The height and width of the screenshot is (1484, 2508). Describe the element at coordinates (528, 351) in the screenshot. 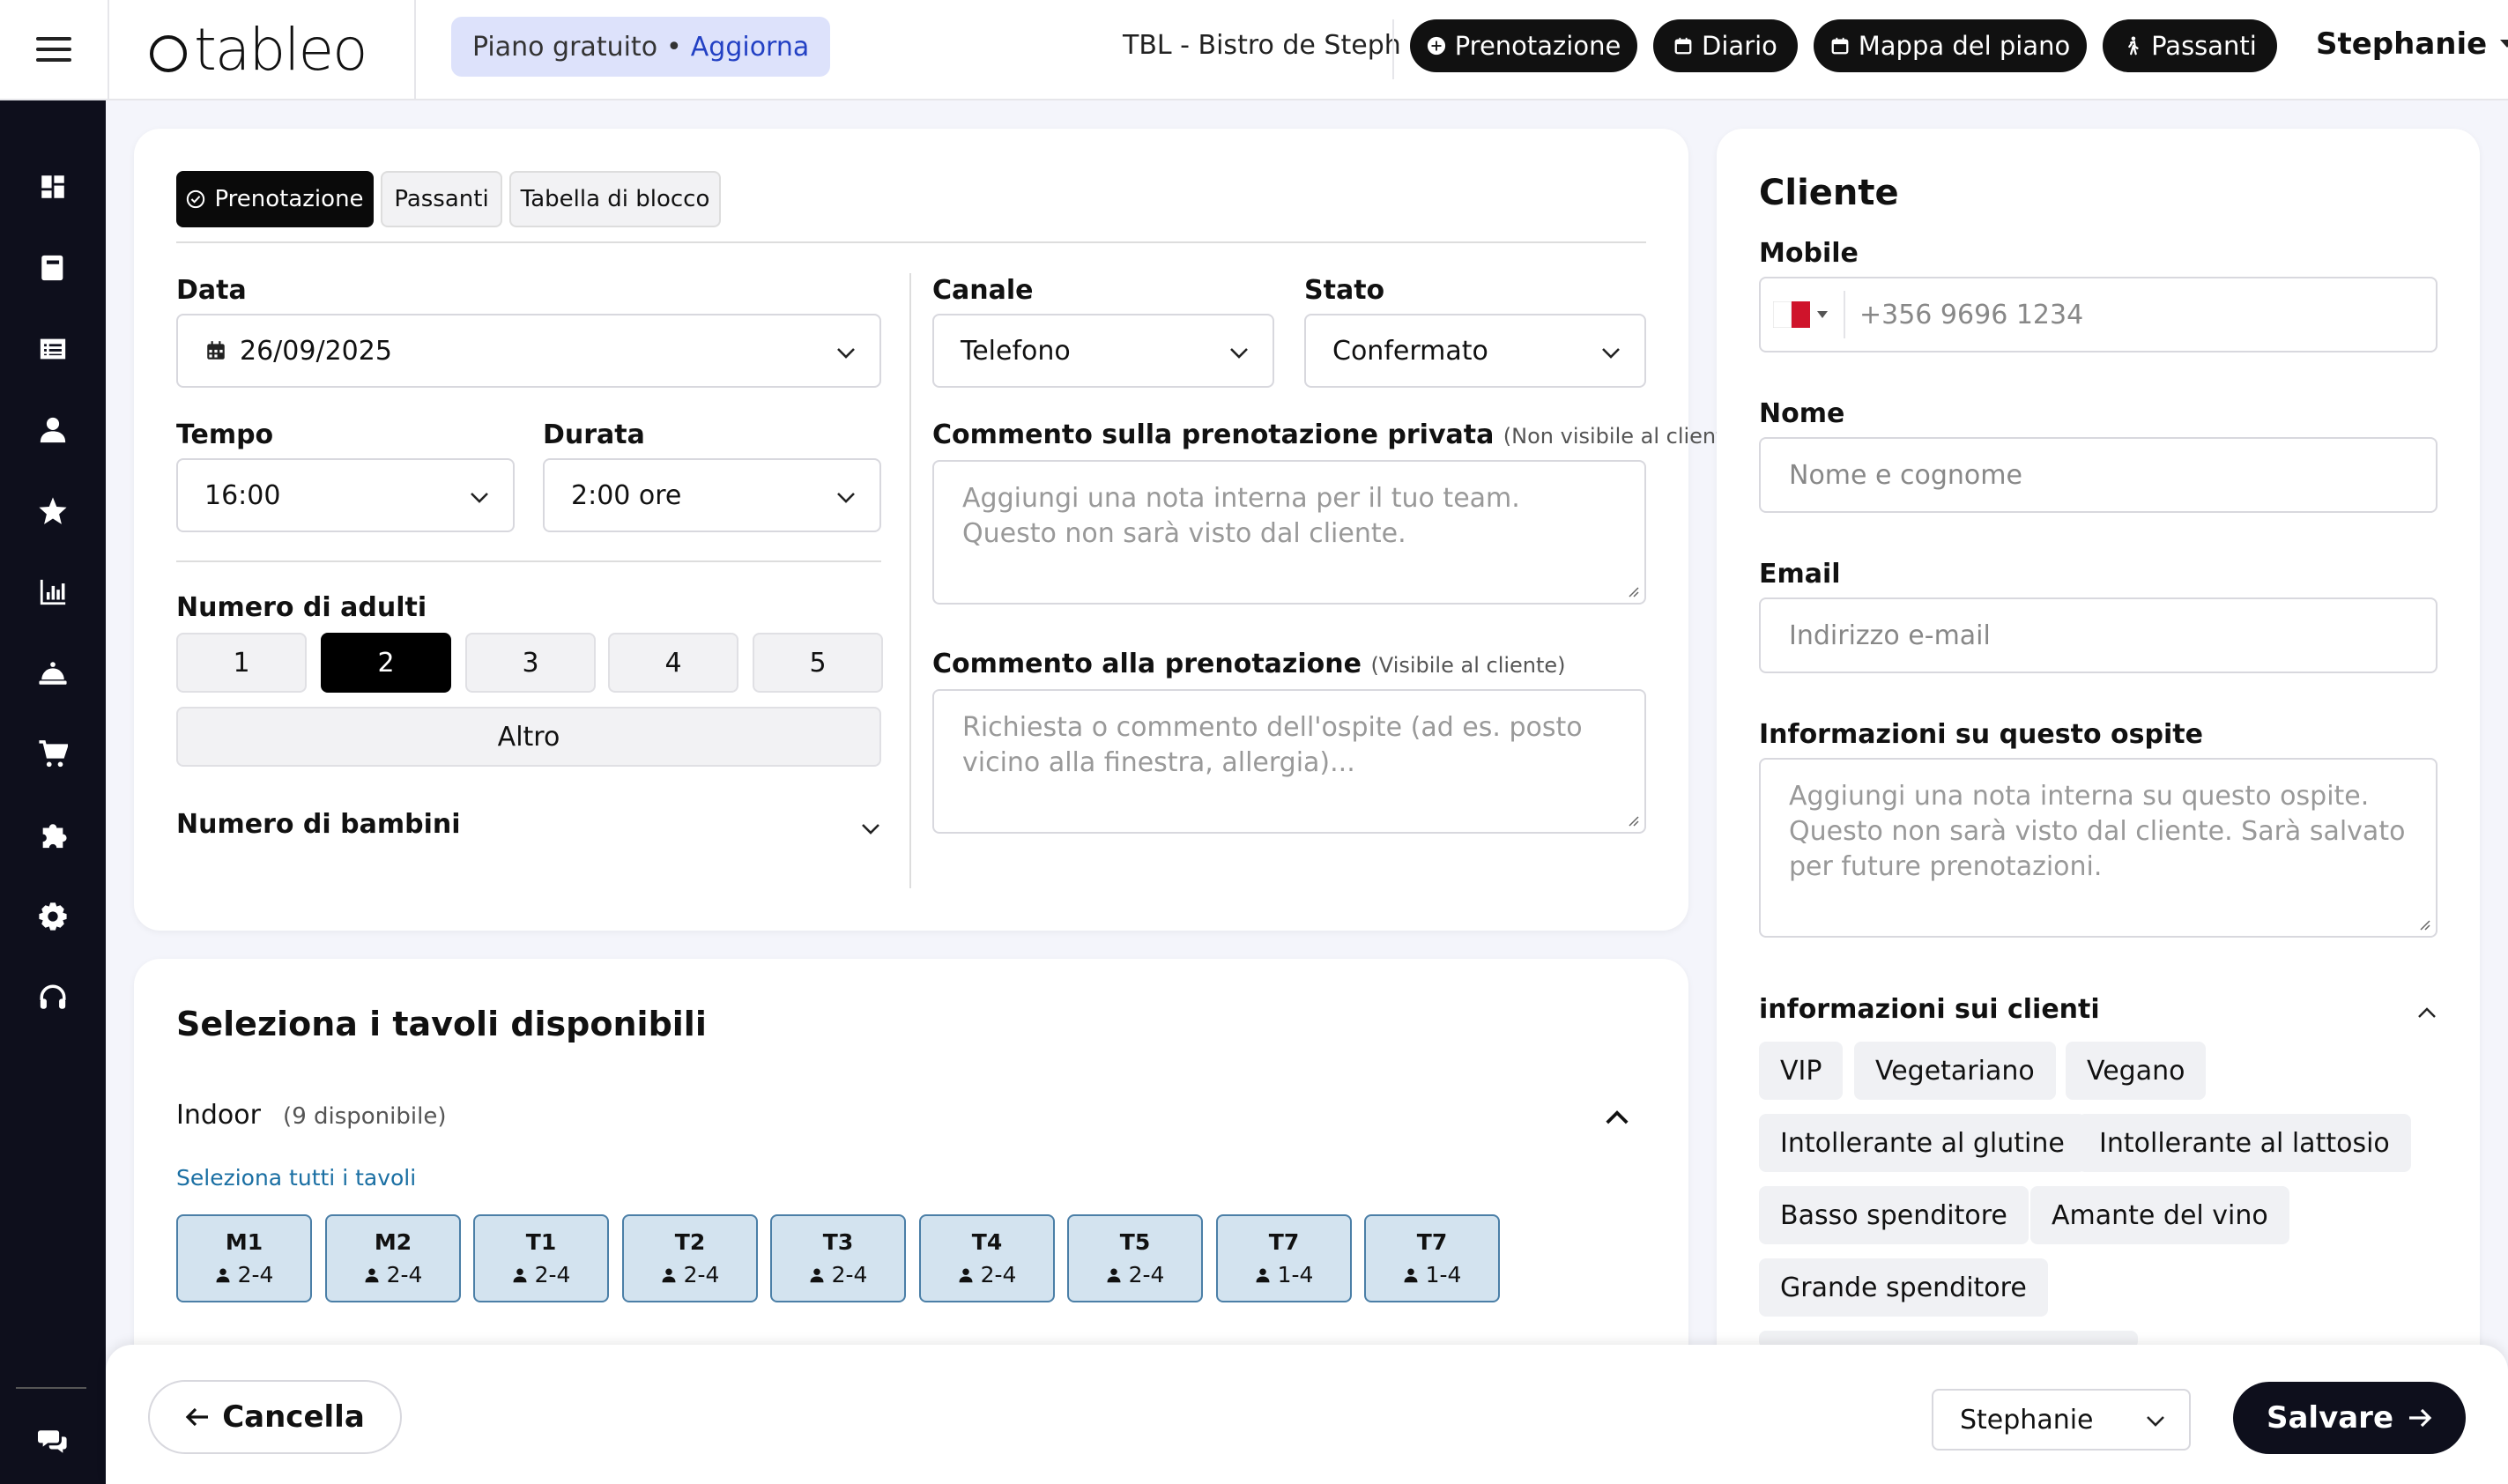

I see `date-picker: 26/09/2025` at that location.